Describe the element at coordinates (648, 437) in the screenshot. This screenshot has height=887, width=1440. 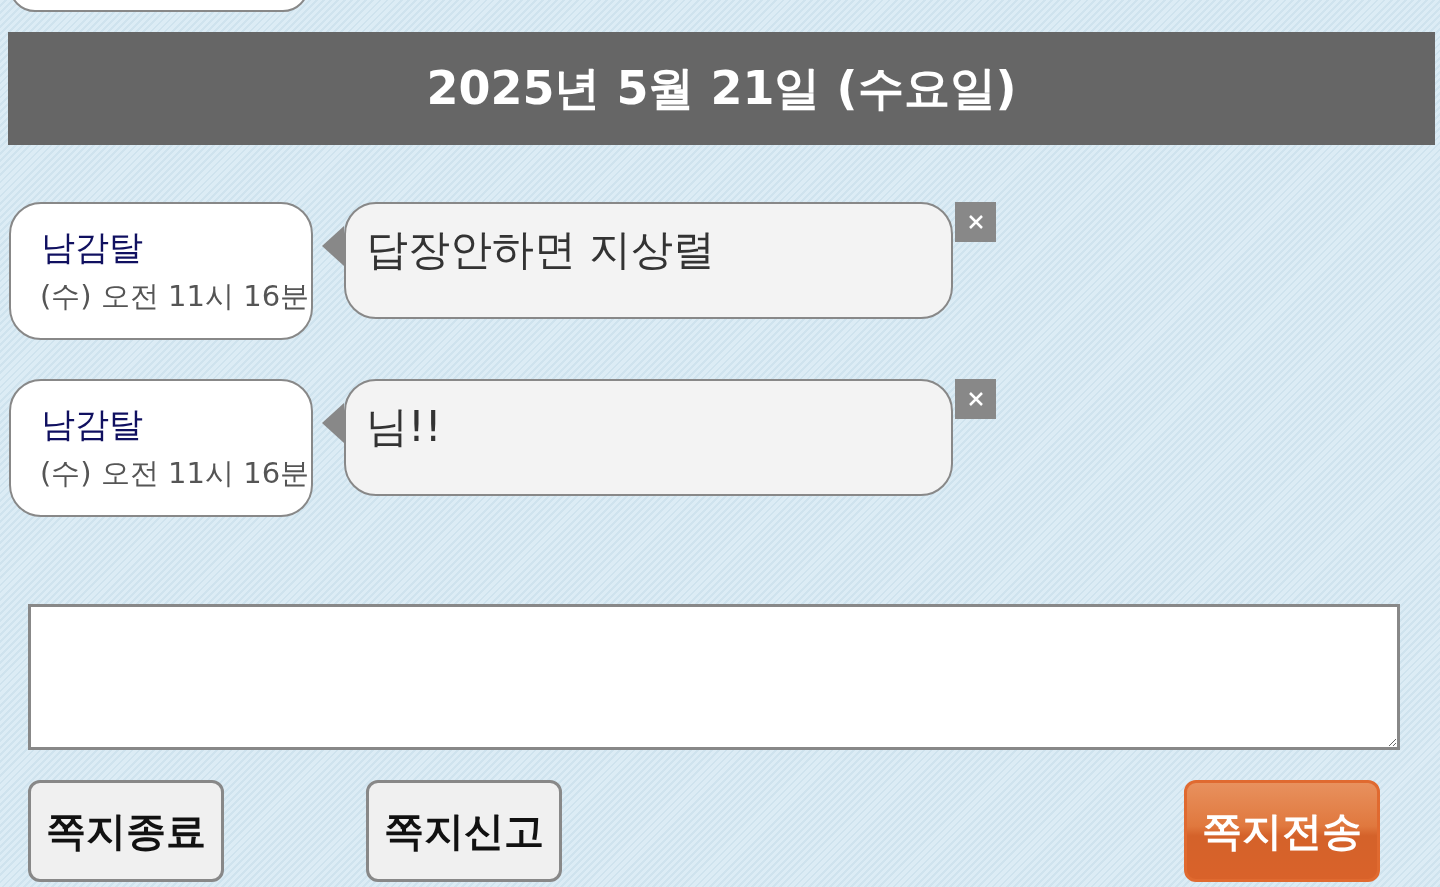
I see `message-bubble: 님!!` at that location.